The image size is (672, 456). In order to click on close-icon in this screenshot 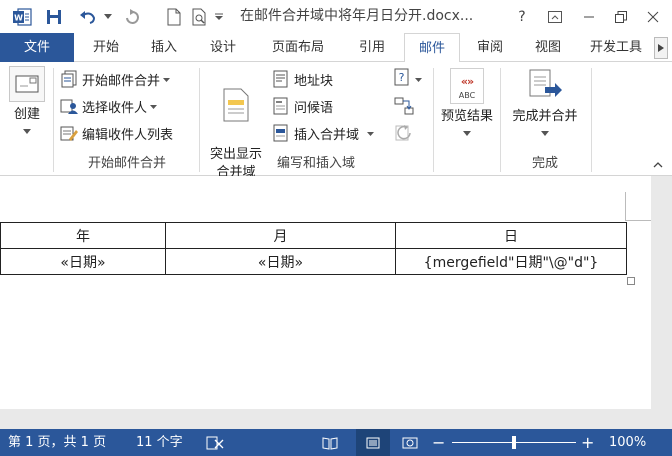, I will do `click(653, 16)`.